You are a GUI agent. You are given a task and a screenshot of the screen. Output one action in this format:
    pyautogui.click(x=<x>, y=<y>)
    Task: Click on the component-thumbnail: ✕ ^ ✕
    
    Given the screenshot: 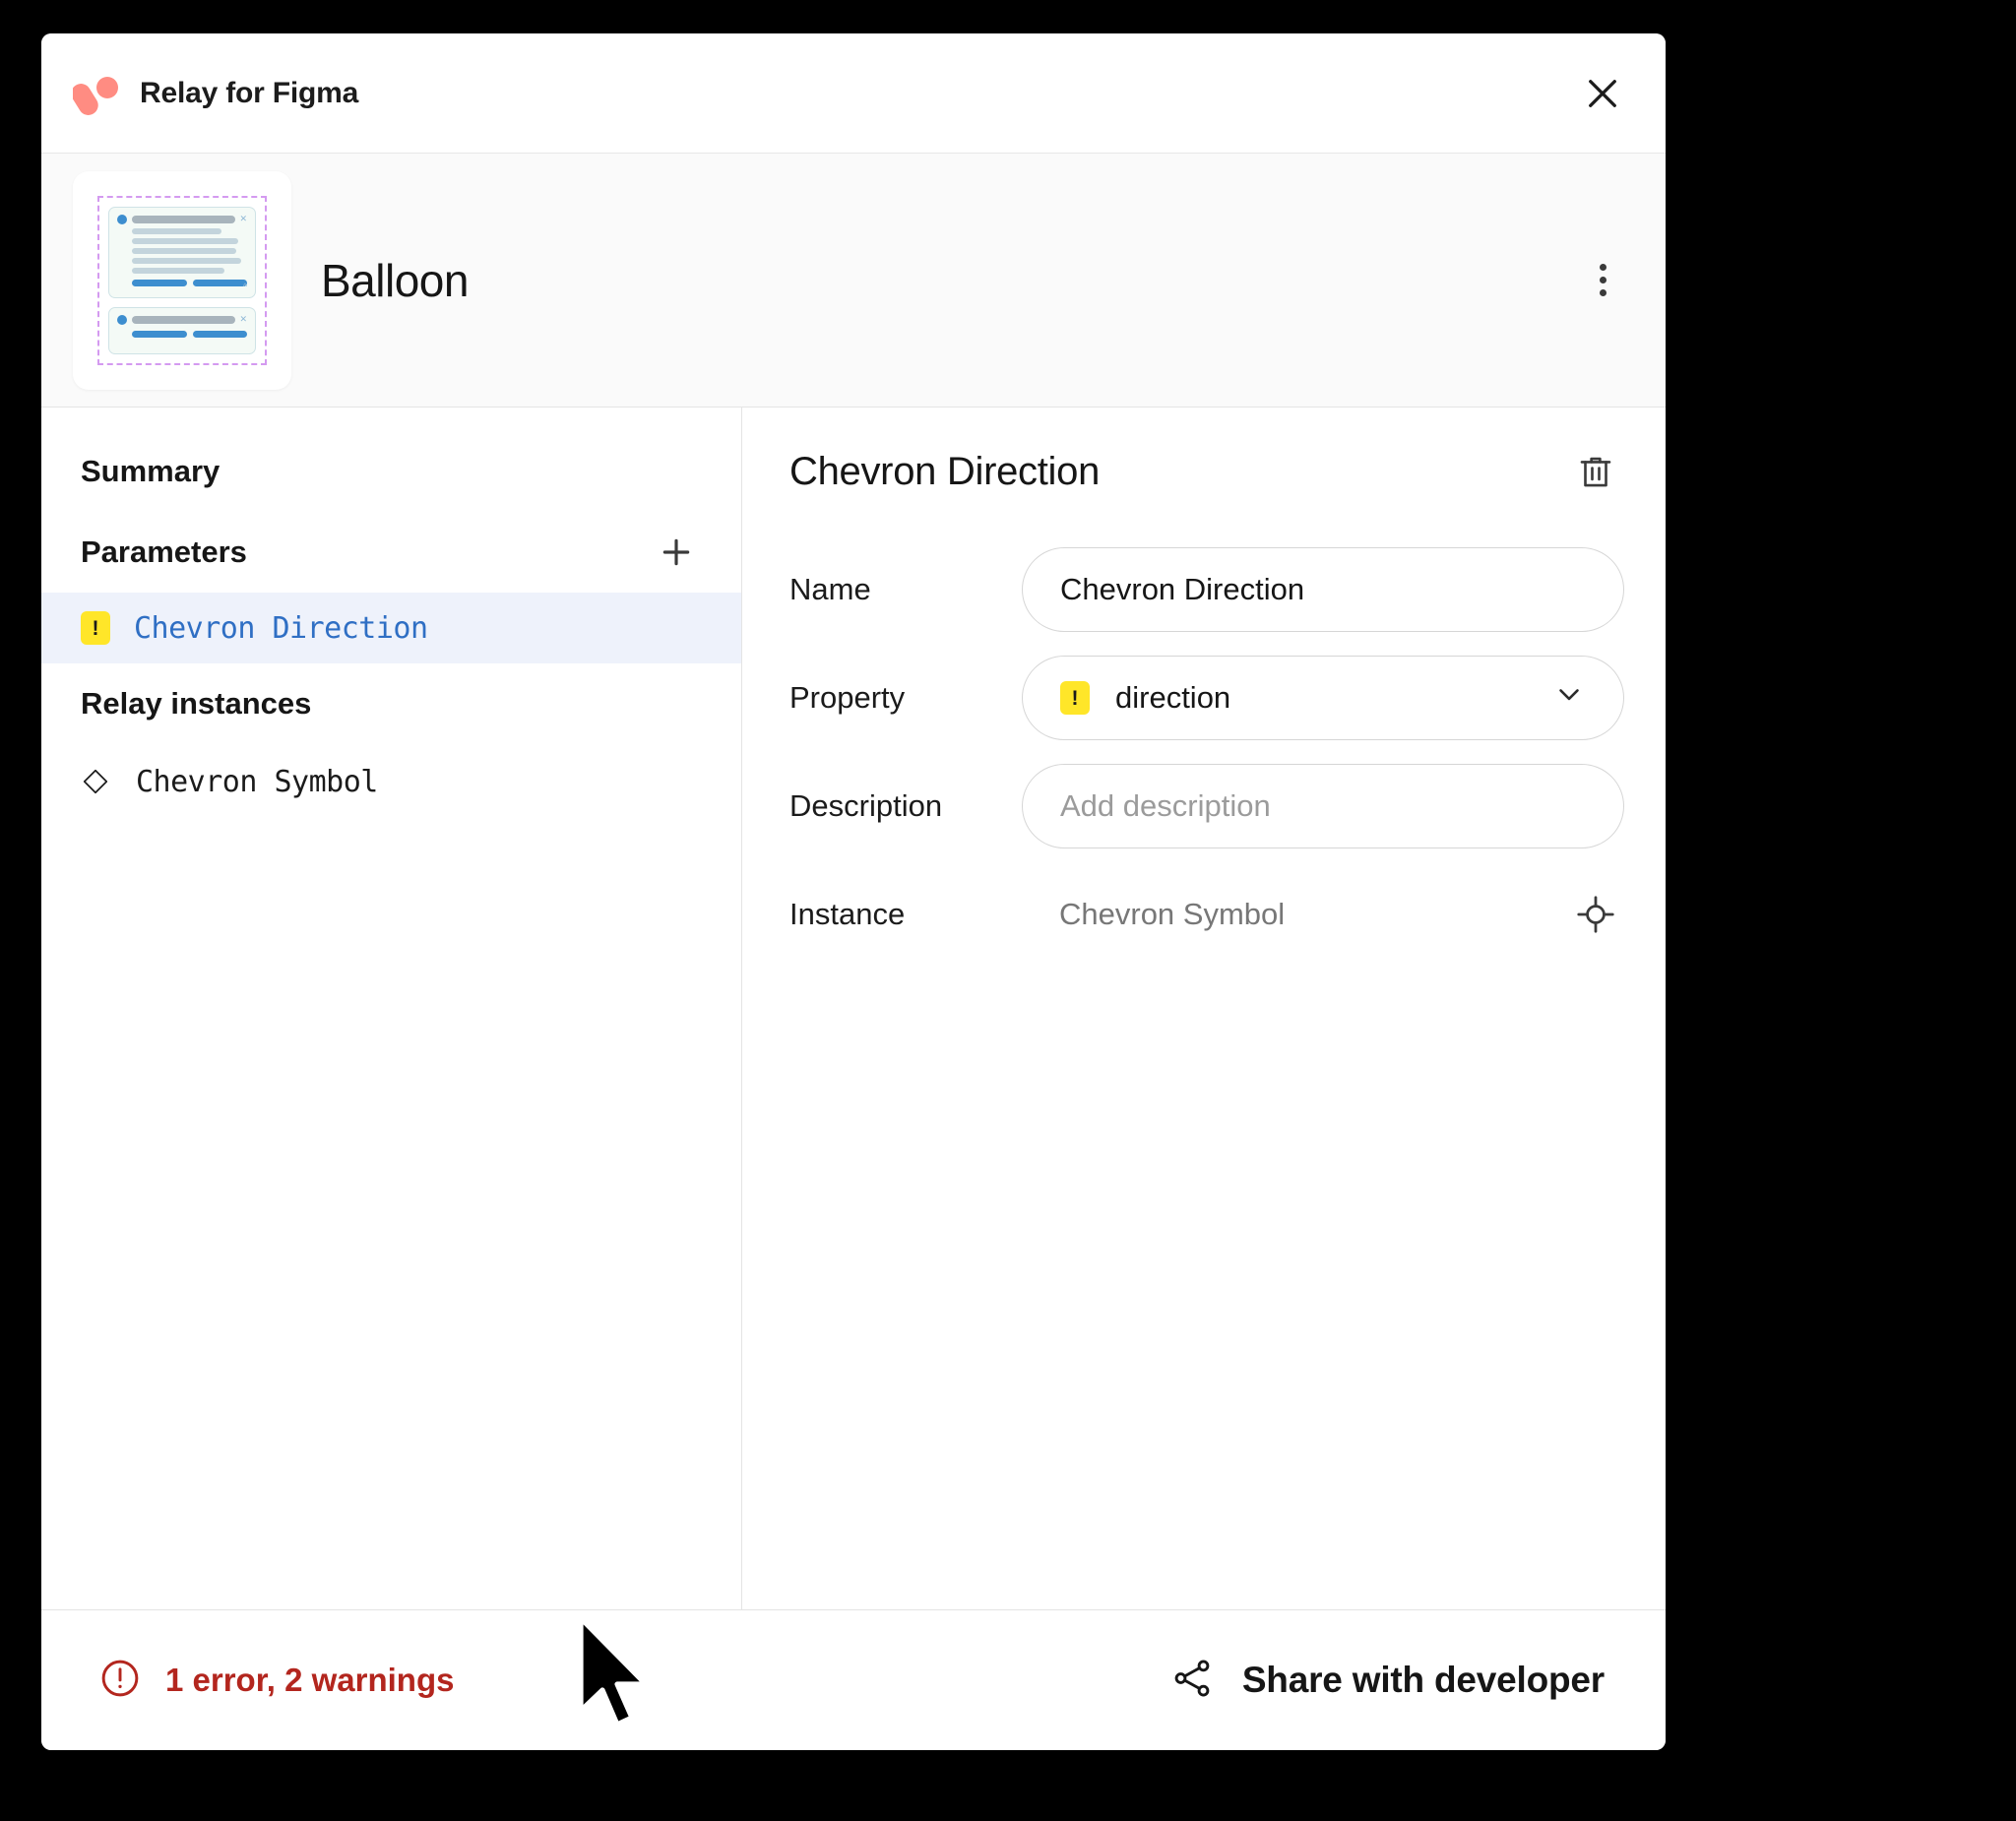 What is the action you would take?
    pyautogui.click(x=182, y=280)
    